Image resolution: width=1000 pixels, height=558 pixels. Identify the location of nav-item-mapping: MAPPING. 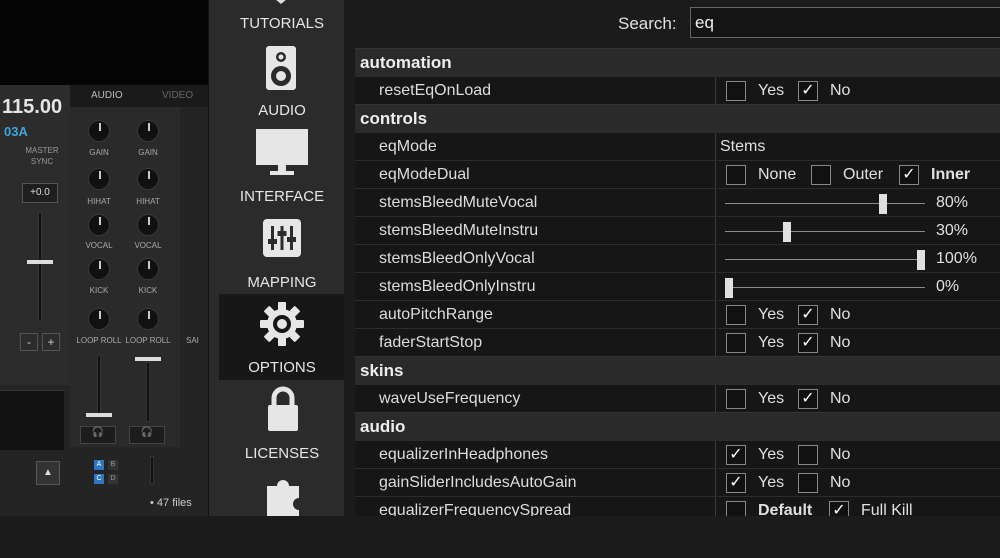
(282, 258).